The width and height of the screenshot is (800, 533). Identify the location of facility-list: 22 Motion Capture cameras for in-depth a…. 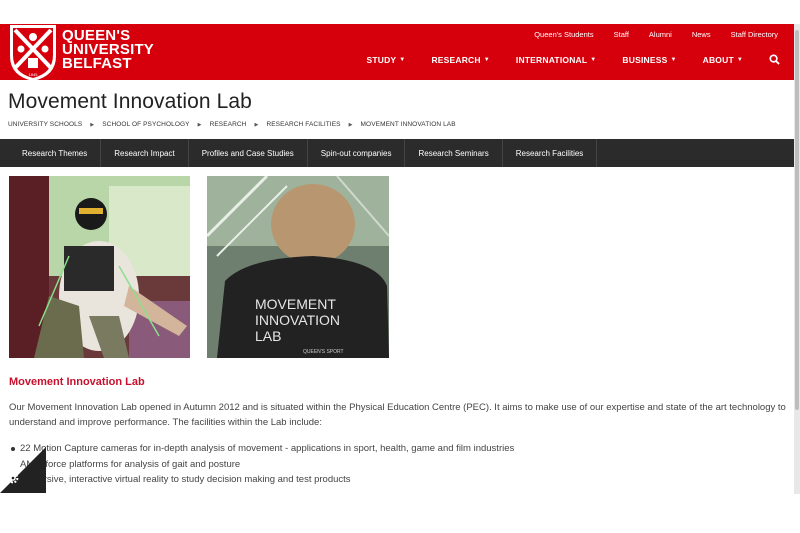
(399, 464).